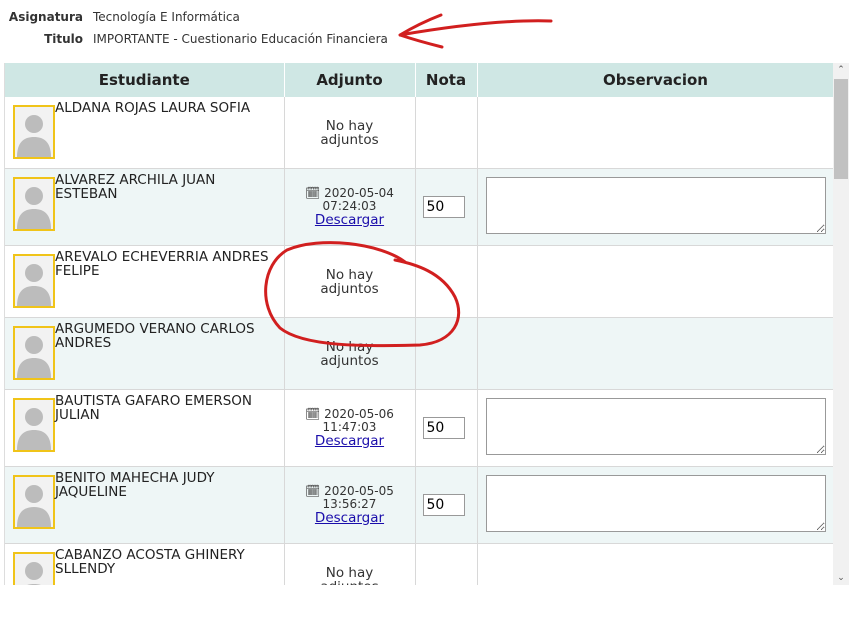  What do you see at coordinates (841, 70) in the screenshot?
I see `scroll-up-icon: ⌃` at bounding box center [841, 70].